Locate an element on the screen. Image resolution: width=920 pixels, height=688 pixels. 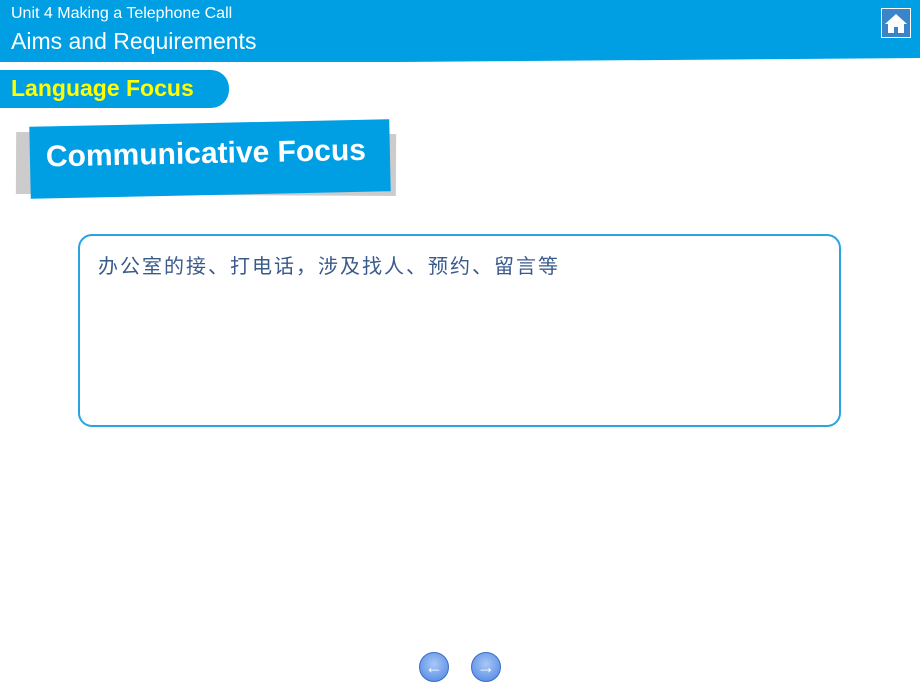
home-icon is located at coordinates (896, 23).